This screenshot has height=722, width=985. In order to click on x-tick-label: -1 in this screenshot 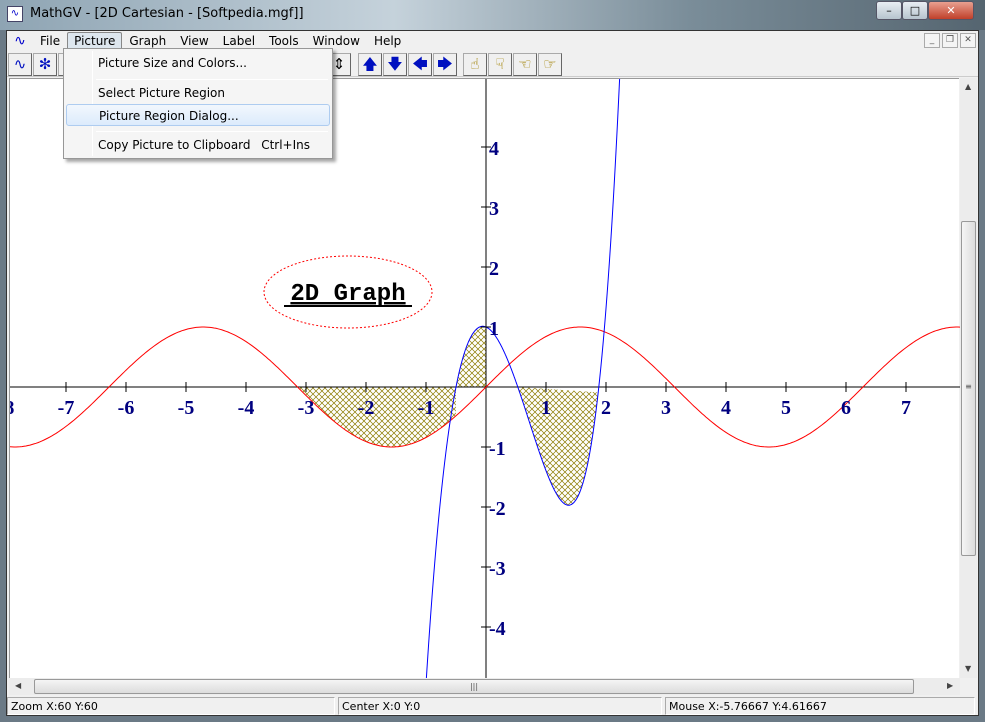, I will do `click(426, 408)`.